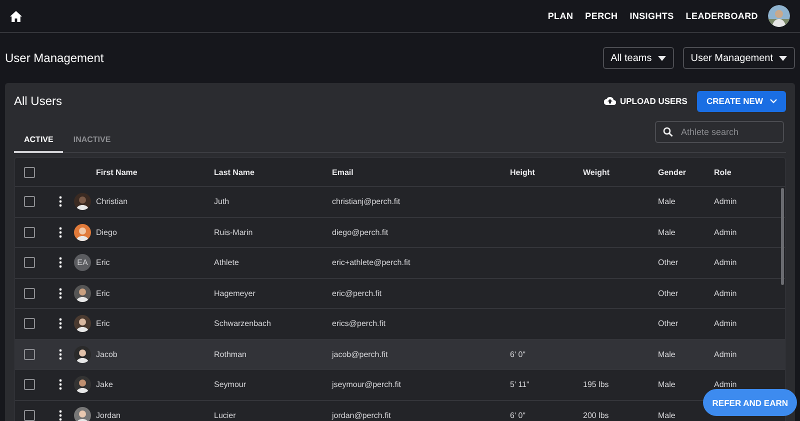  I want to click on table-cell-text: eric@perch.fit, so click(357, 293).